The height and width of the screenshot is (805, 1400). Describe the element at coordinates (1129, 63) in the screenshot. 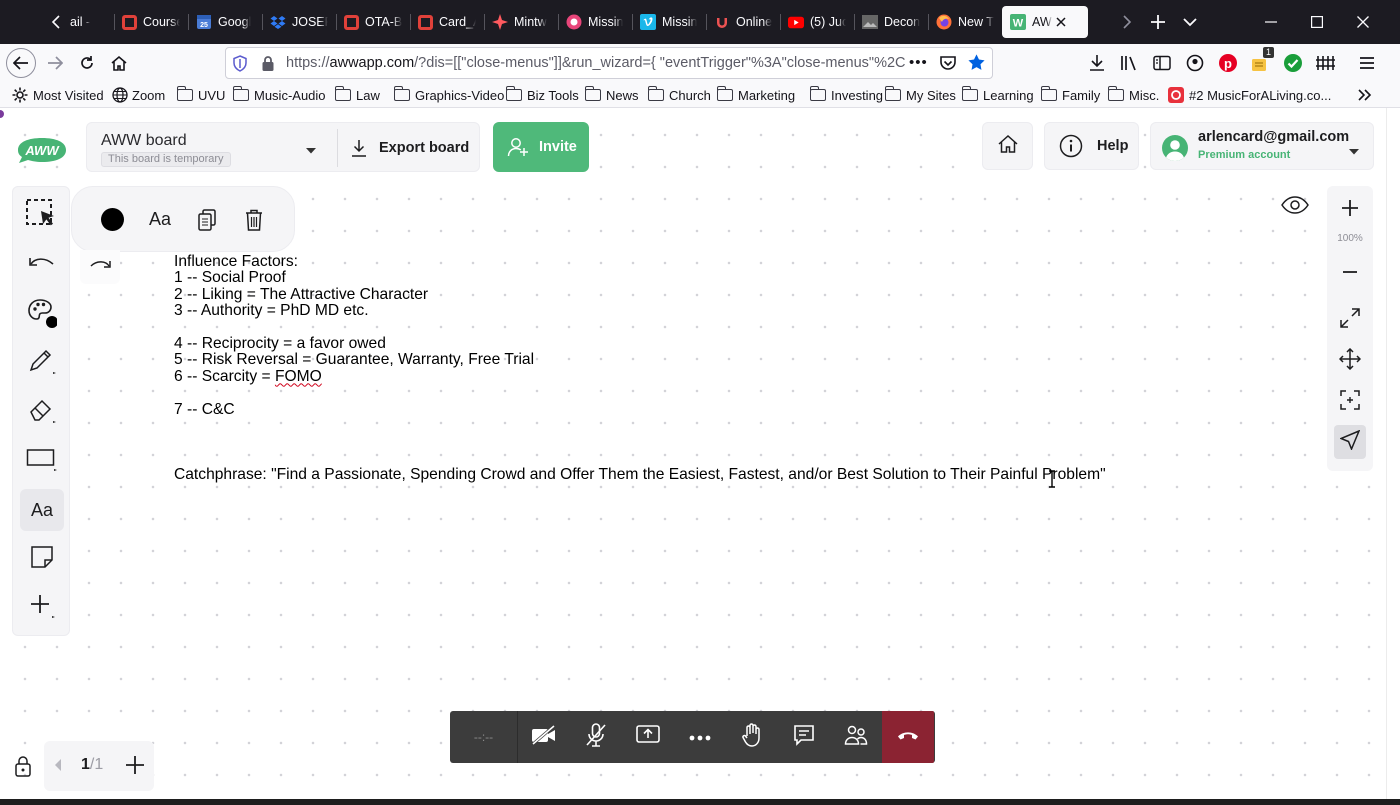

I see `library-icon` at that location.